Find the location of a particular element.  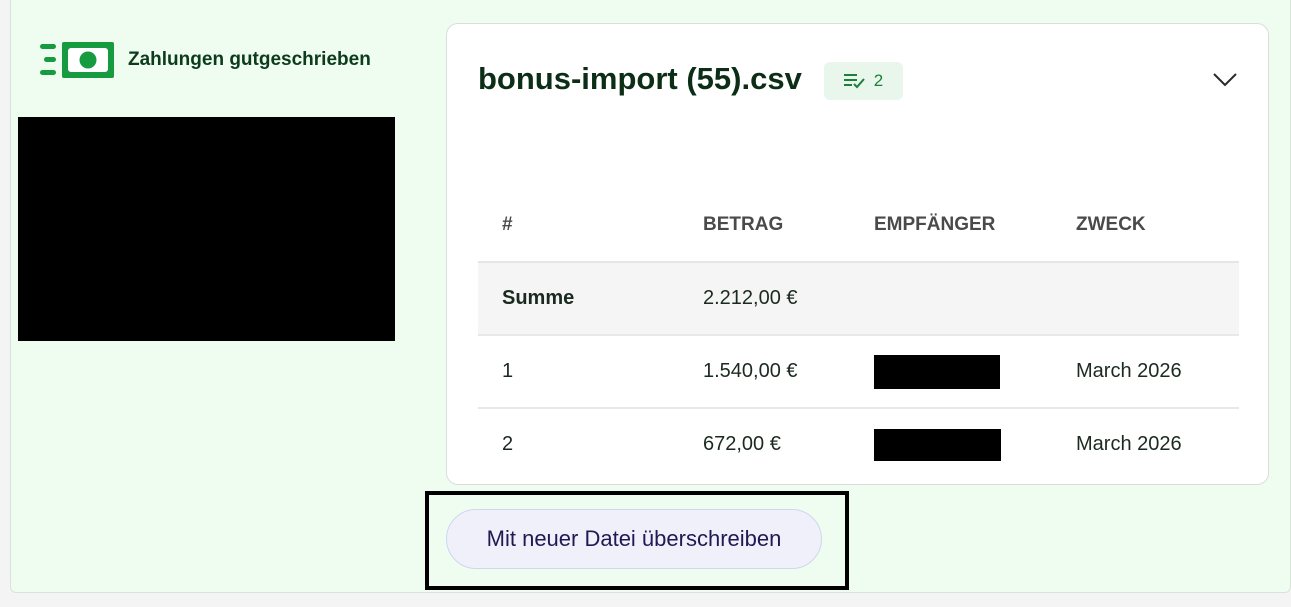

row-count-badge: 2 is located at coordinates (863, 81).